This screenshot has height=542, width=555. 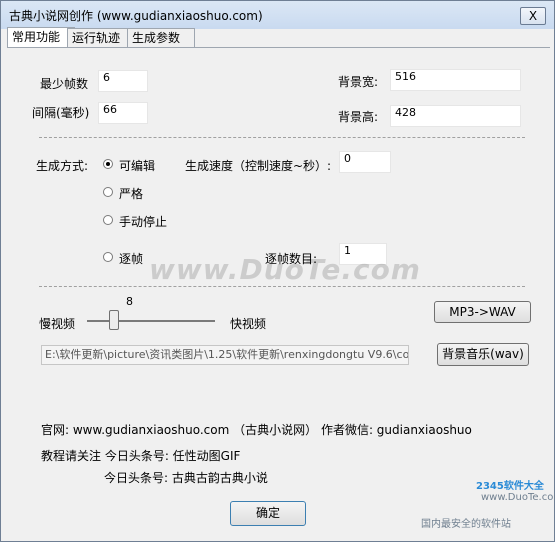 I want to click on radio-manual-stop, so click(x=108, y=220).